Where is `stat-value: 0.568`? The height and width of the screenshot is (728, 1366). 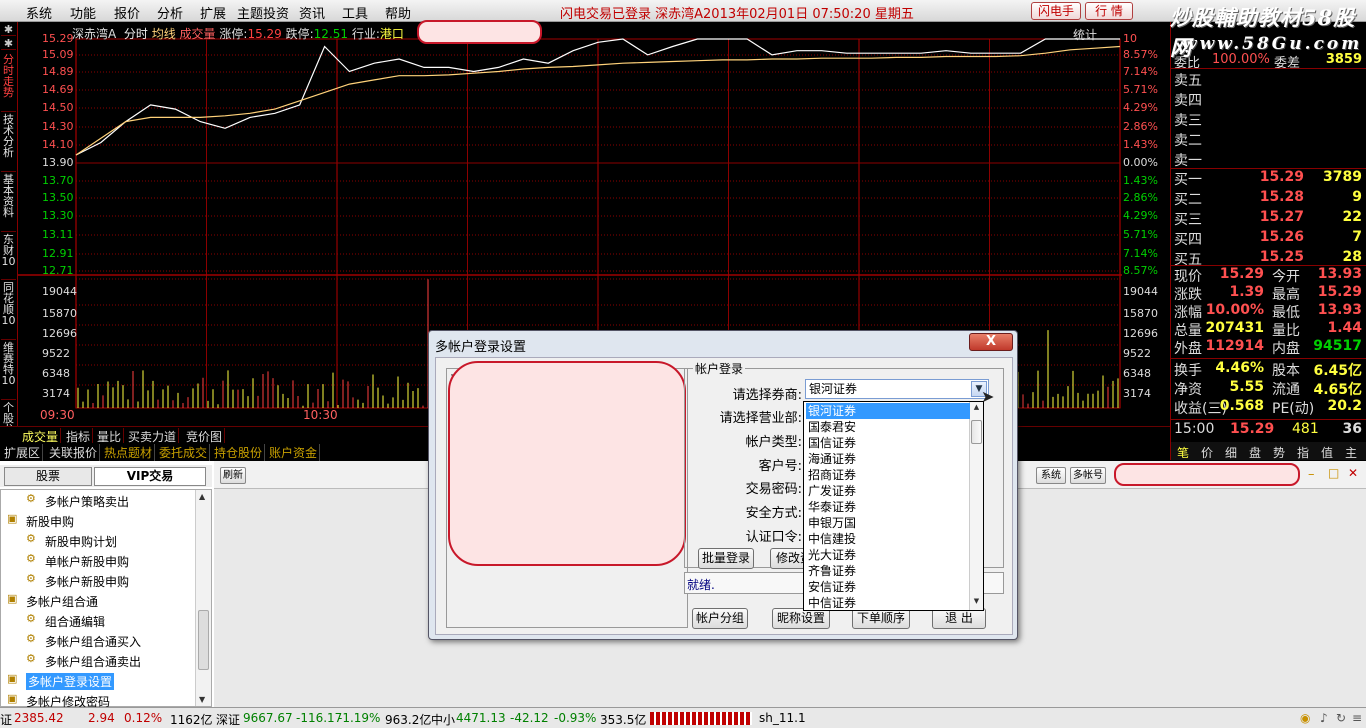
stat-value: 0.568 is located at coordinates (1241, 406).